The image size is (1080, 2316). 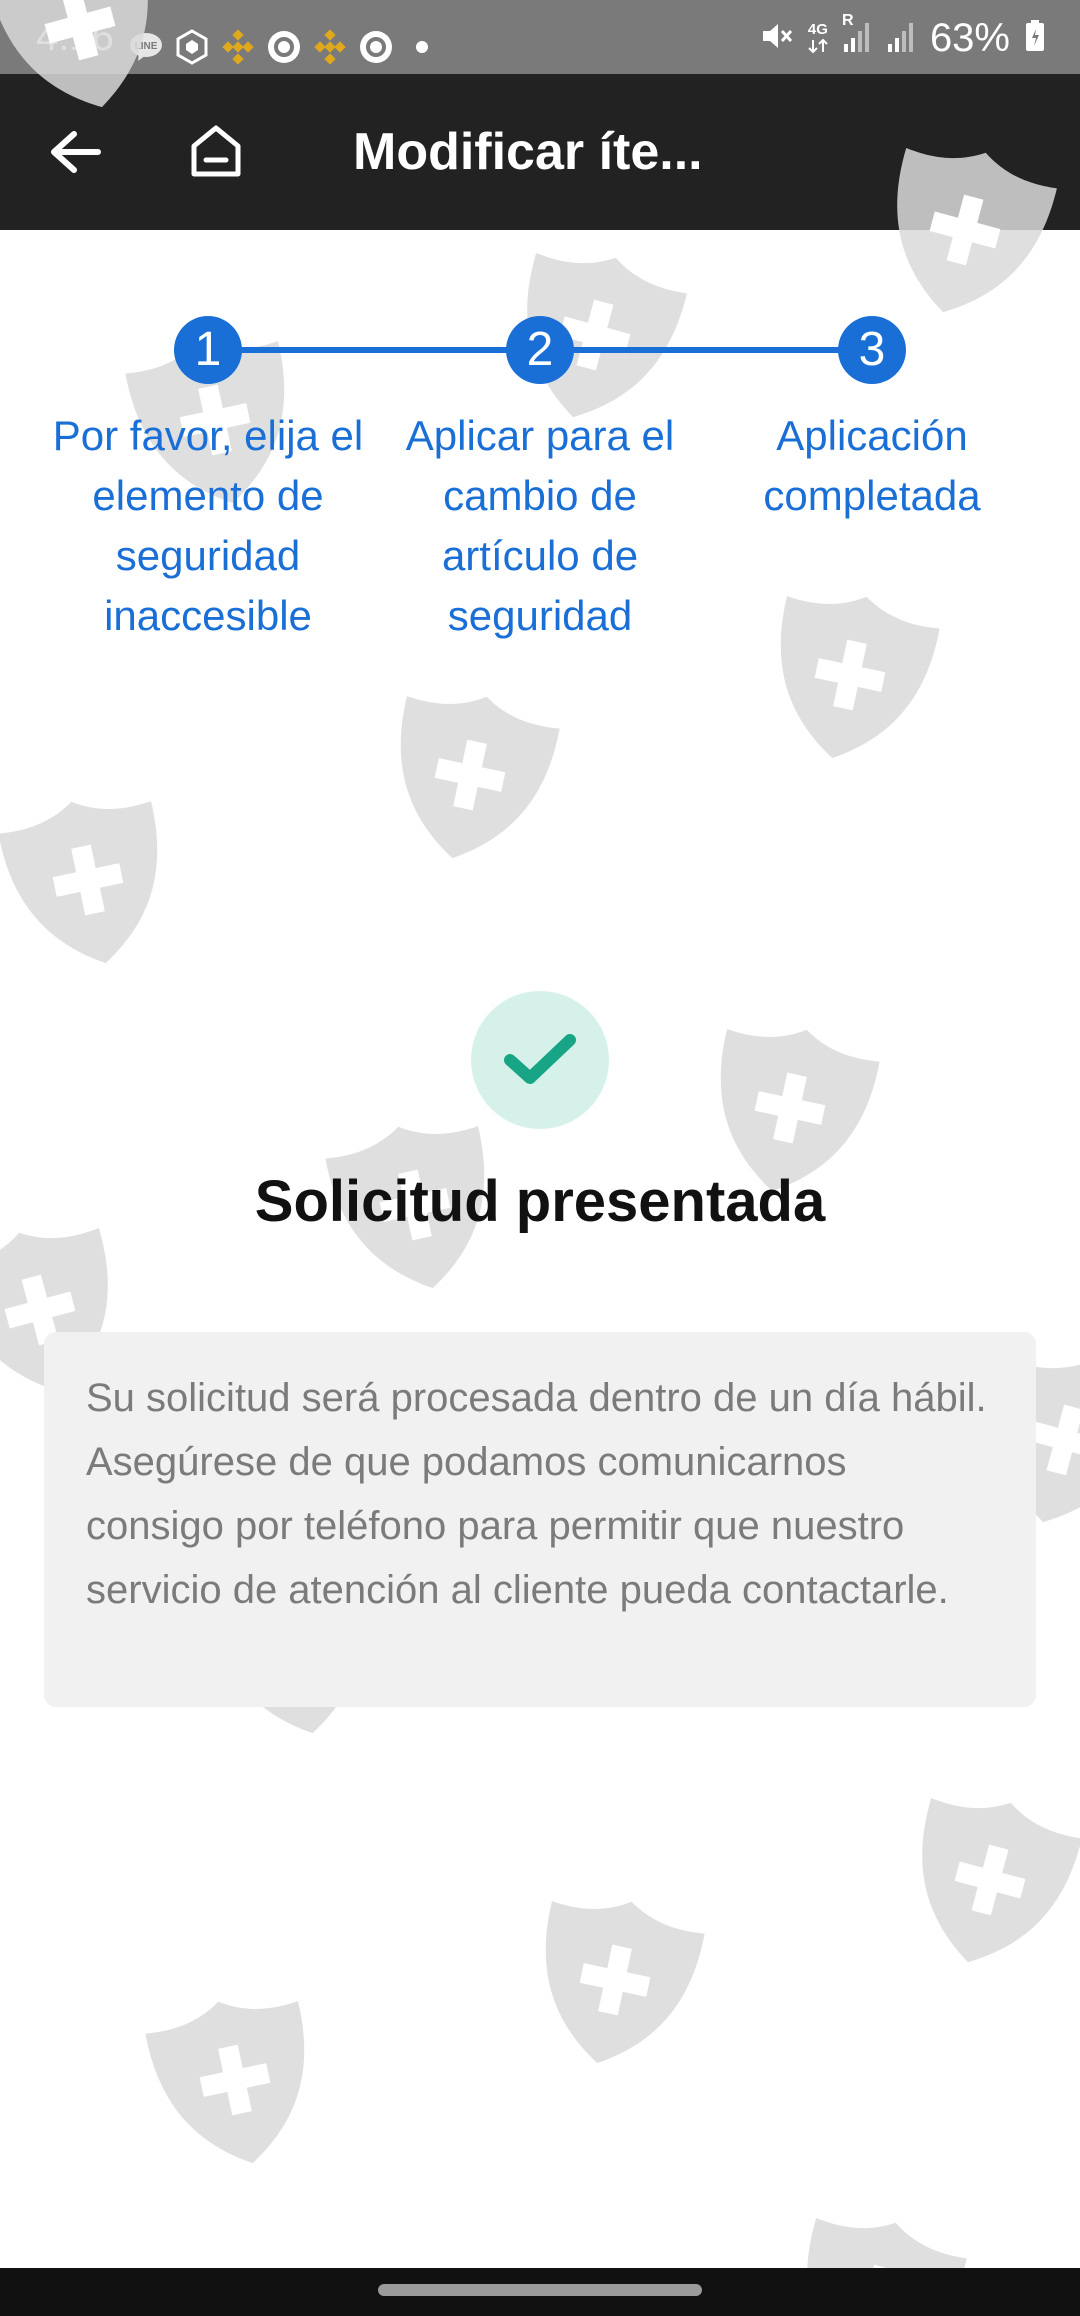 What do you see at coordinates (872, 465) in the screenshot?
I see `step-3-label: Aplicación completada` at bounding box center [872, 465].